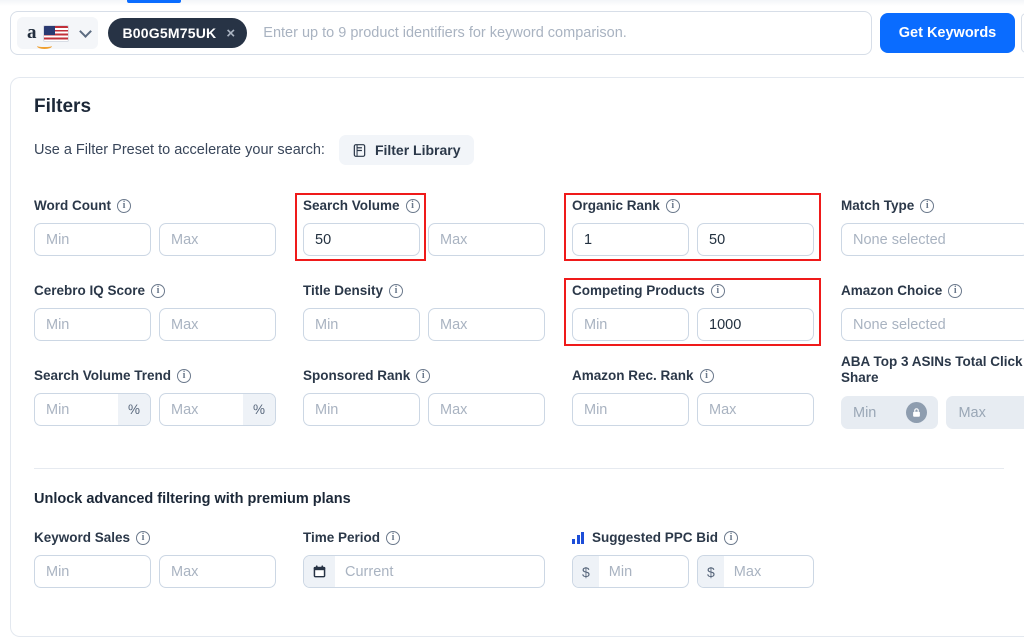 The width and height of the screenshot is (1024, 637). What do you see at coordinates (155, 226) in the screenshot?
I see `filter-word-count: Word Count i Min Max` at bounding box center [155, 226].